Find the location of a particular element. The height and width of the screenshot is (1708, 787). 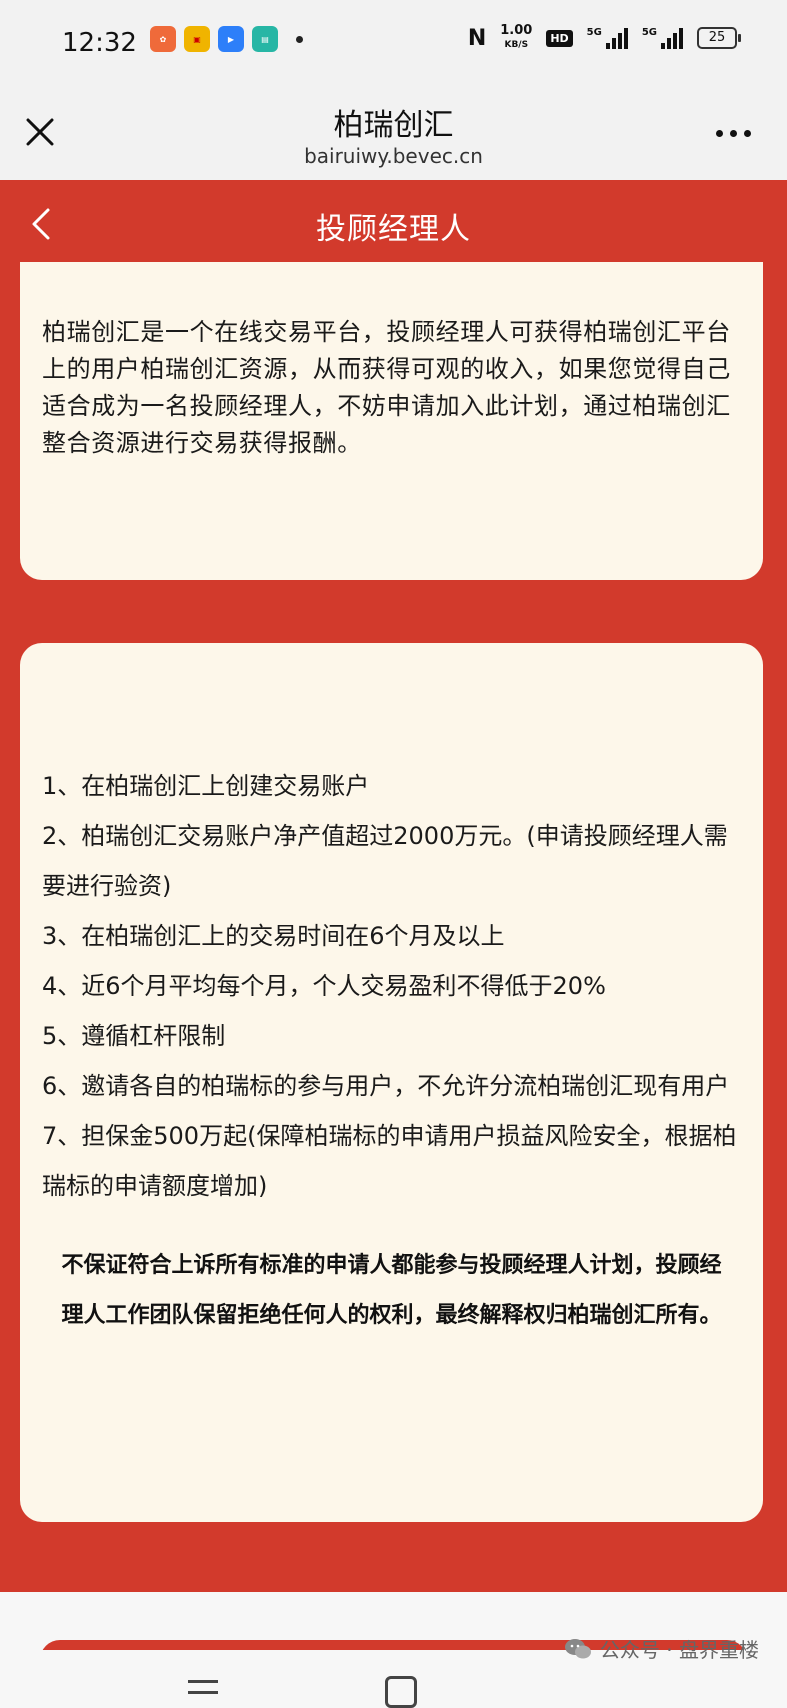

app-notification-icon: ✿ is located at coordinates (163, 39).